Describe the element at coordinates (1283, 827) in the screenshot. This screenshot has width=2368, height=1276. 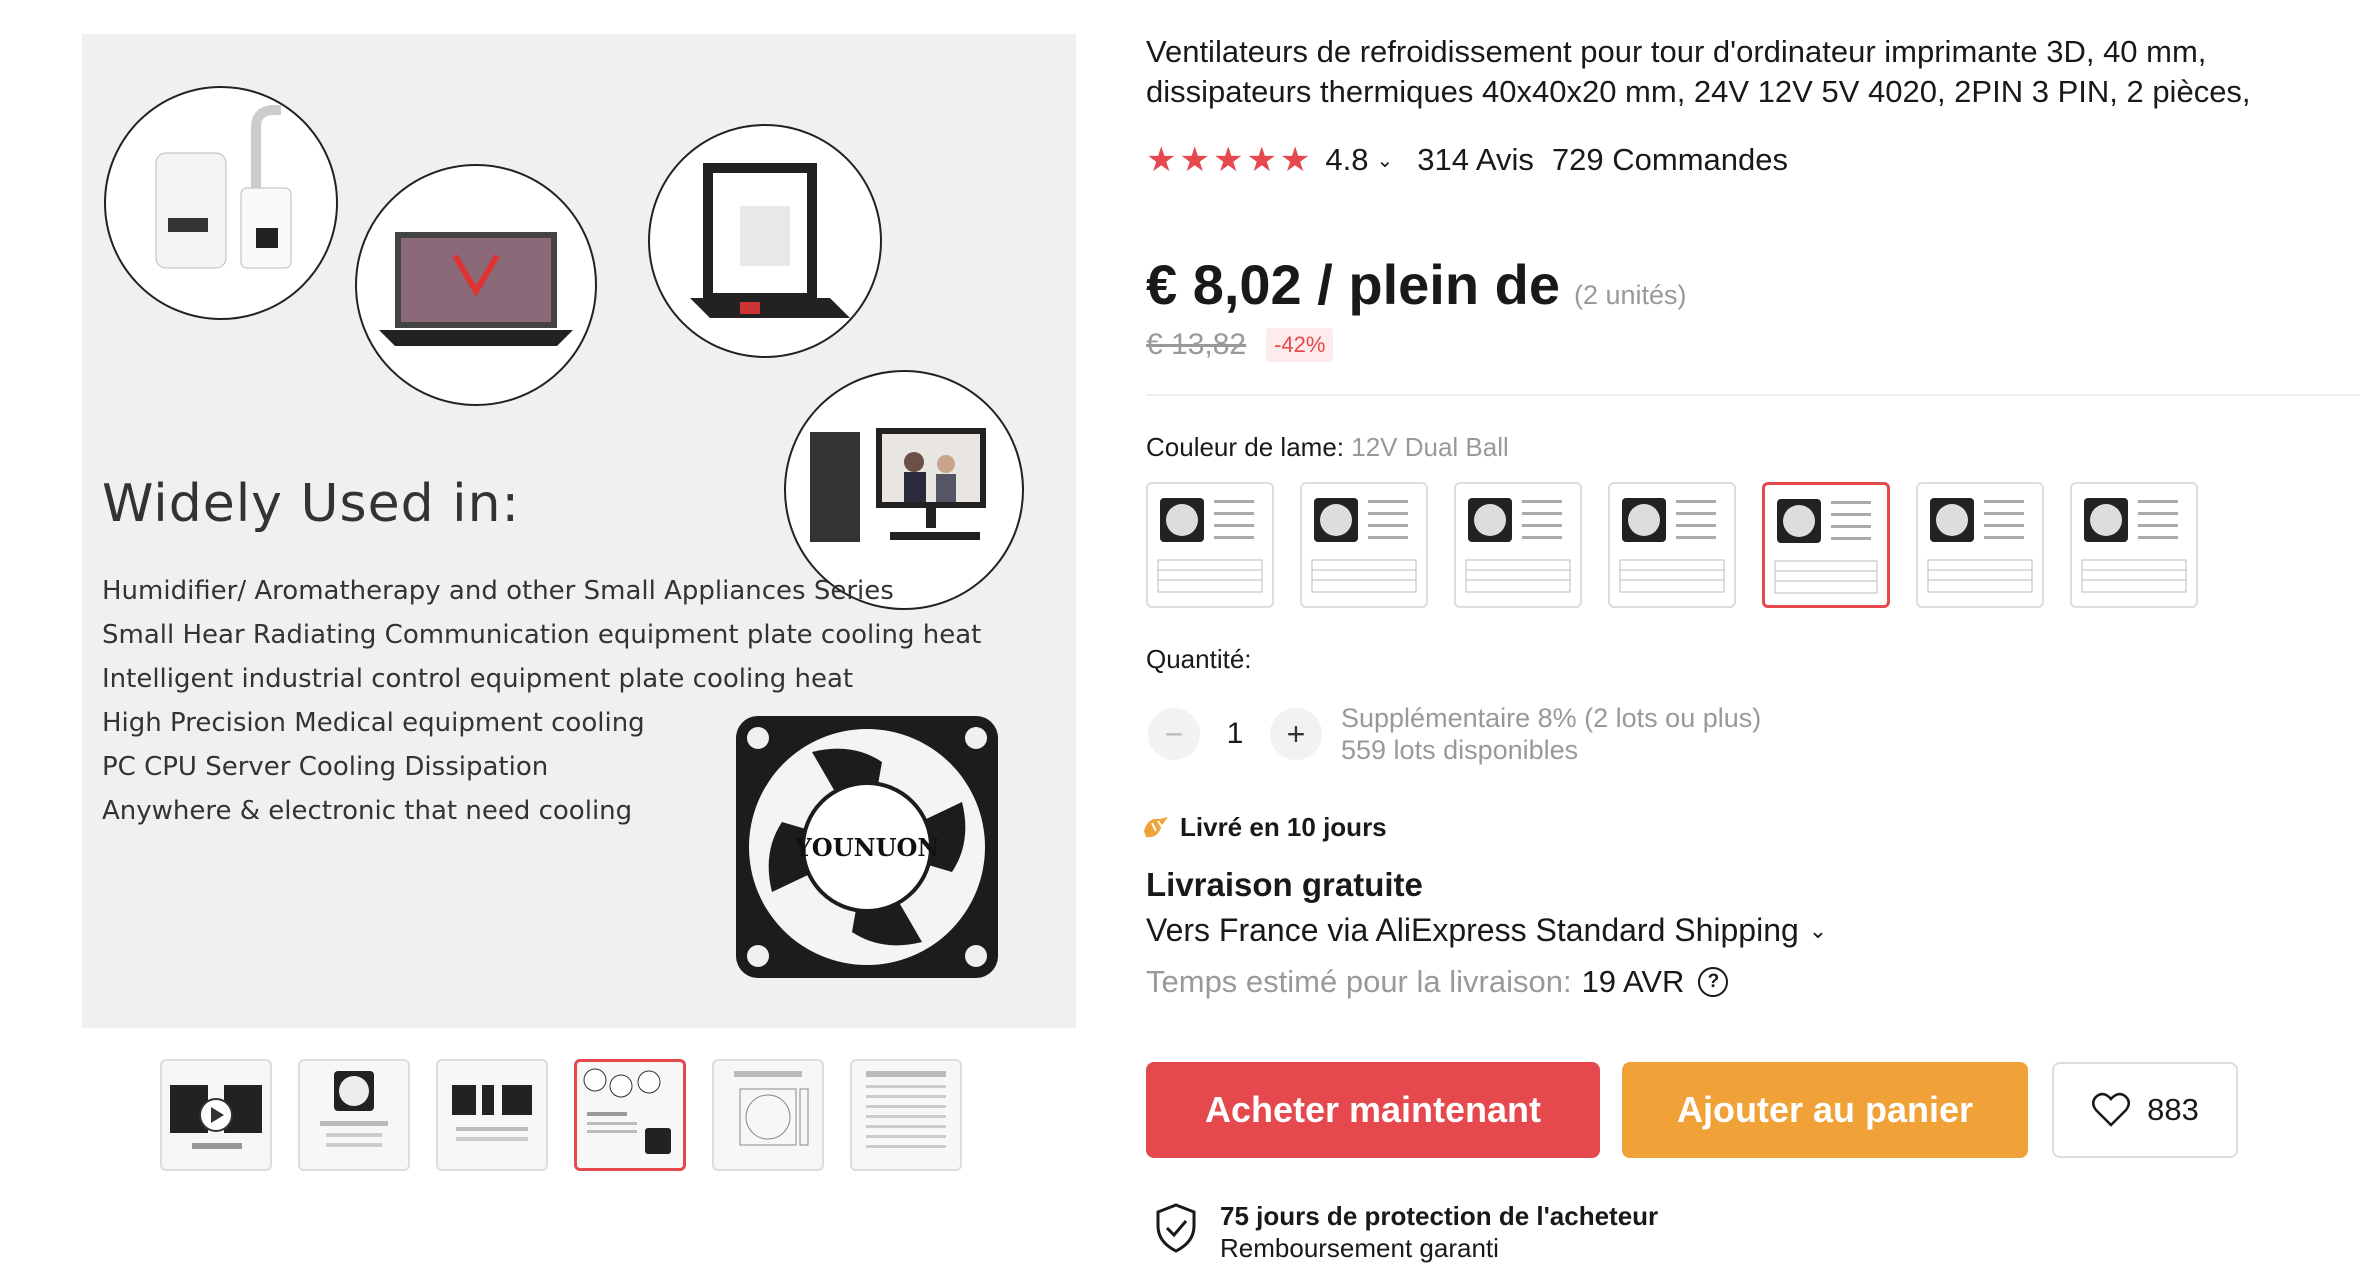
I see `delivery-days-text: Livré en 10 jours` at that location.